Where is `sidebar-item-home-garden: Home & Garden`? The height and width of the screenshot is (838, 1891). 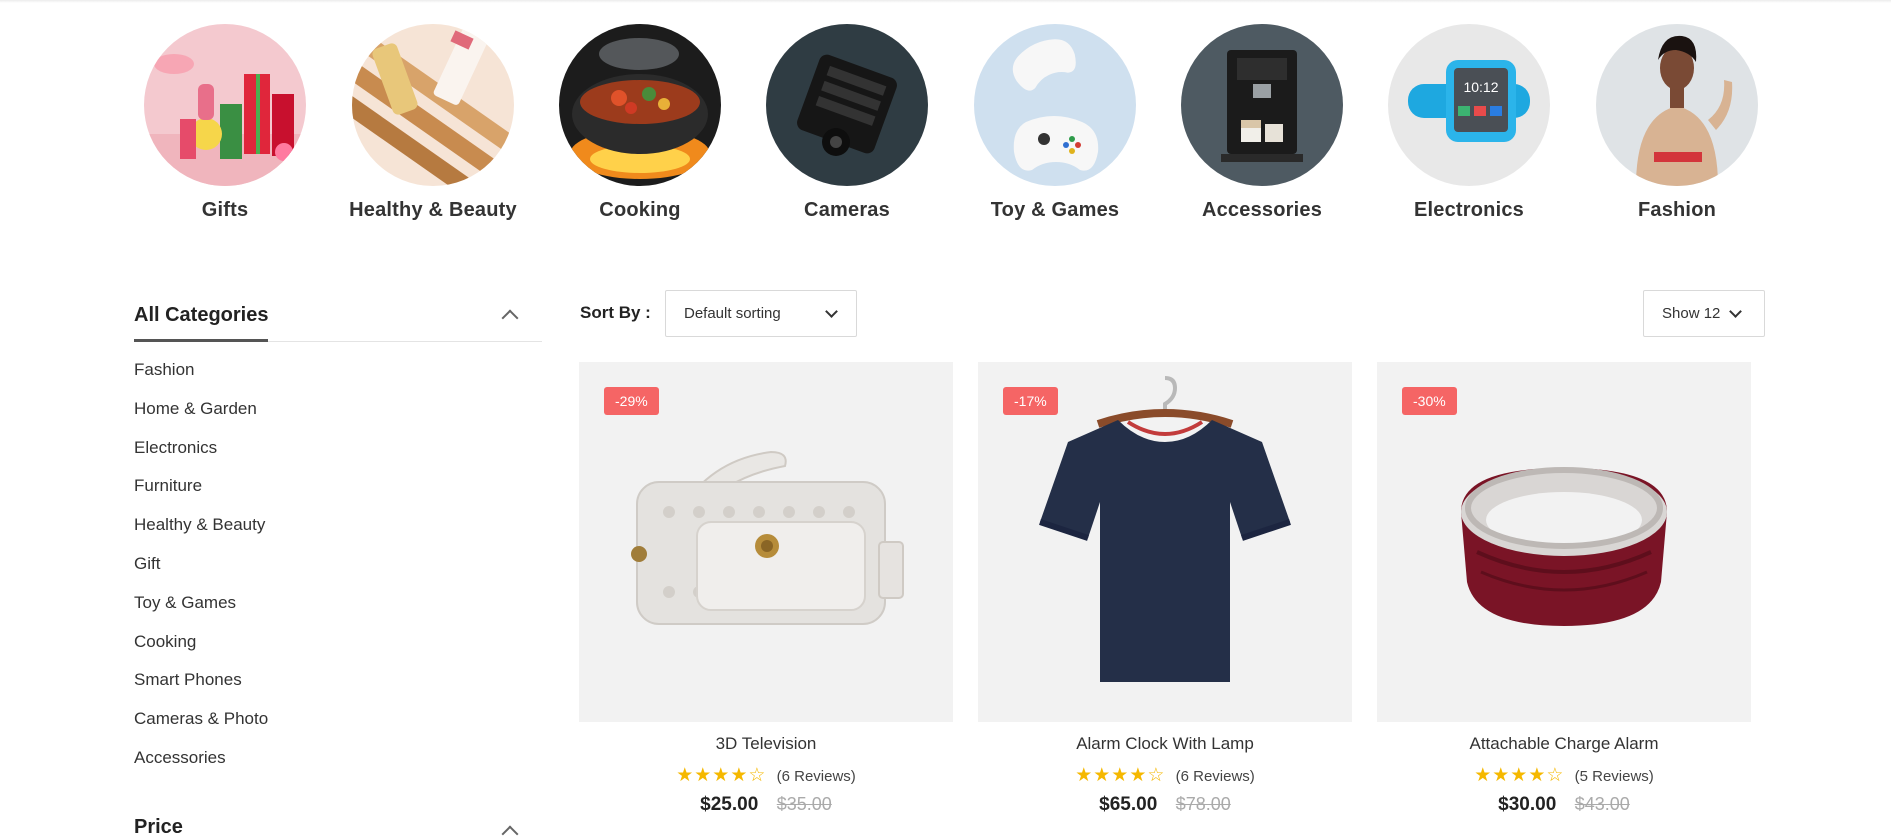
sidebar-item-home-garden: Home & Garden is located at coordinates (338, 416).